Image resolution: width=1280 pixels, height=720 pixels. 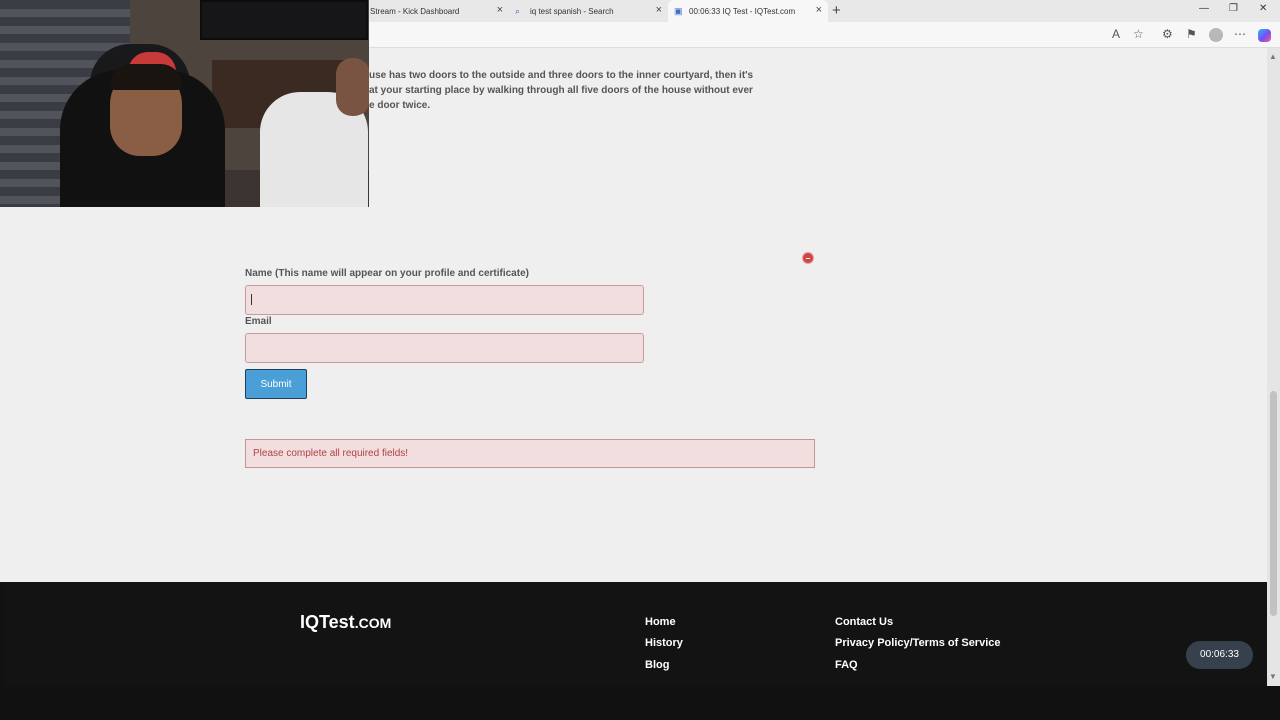 I want to click on tab-iq-test: ▣ 00:06:33 IQ Test - IQTest.com ×, so click(x=748, y=11).